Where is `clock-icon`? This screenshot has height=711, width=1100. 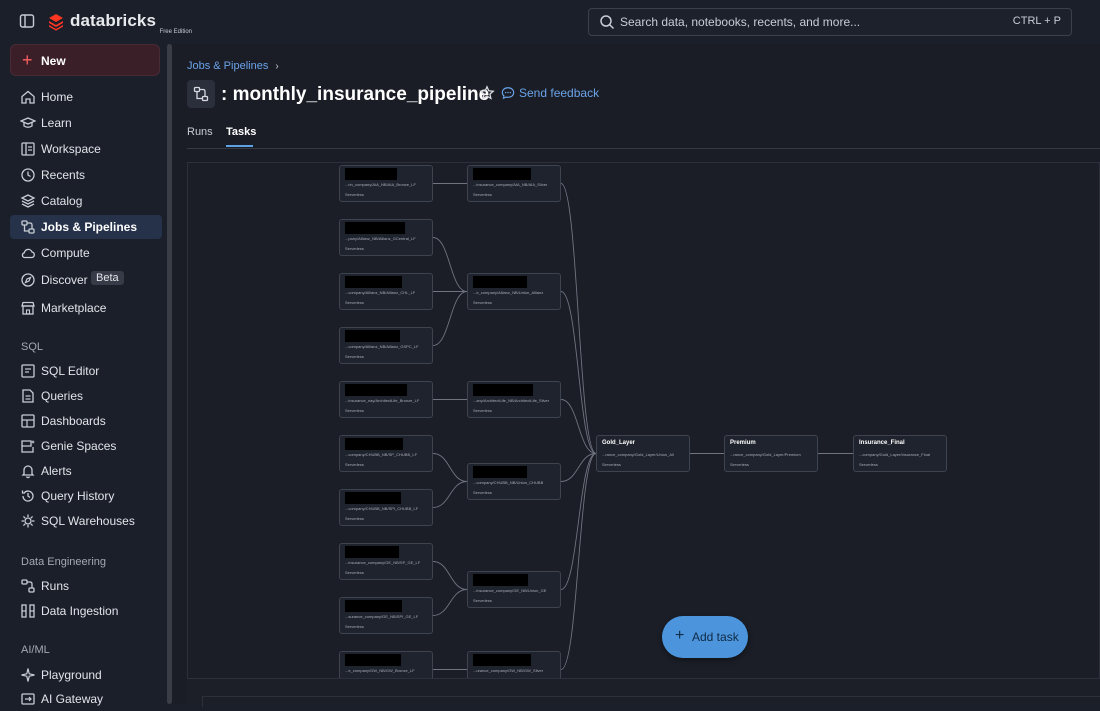 clock-icon is located at coordinates (28, 175).